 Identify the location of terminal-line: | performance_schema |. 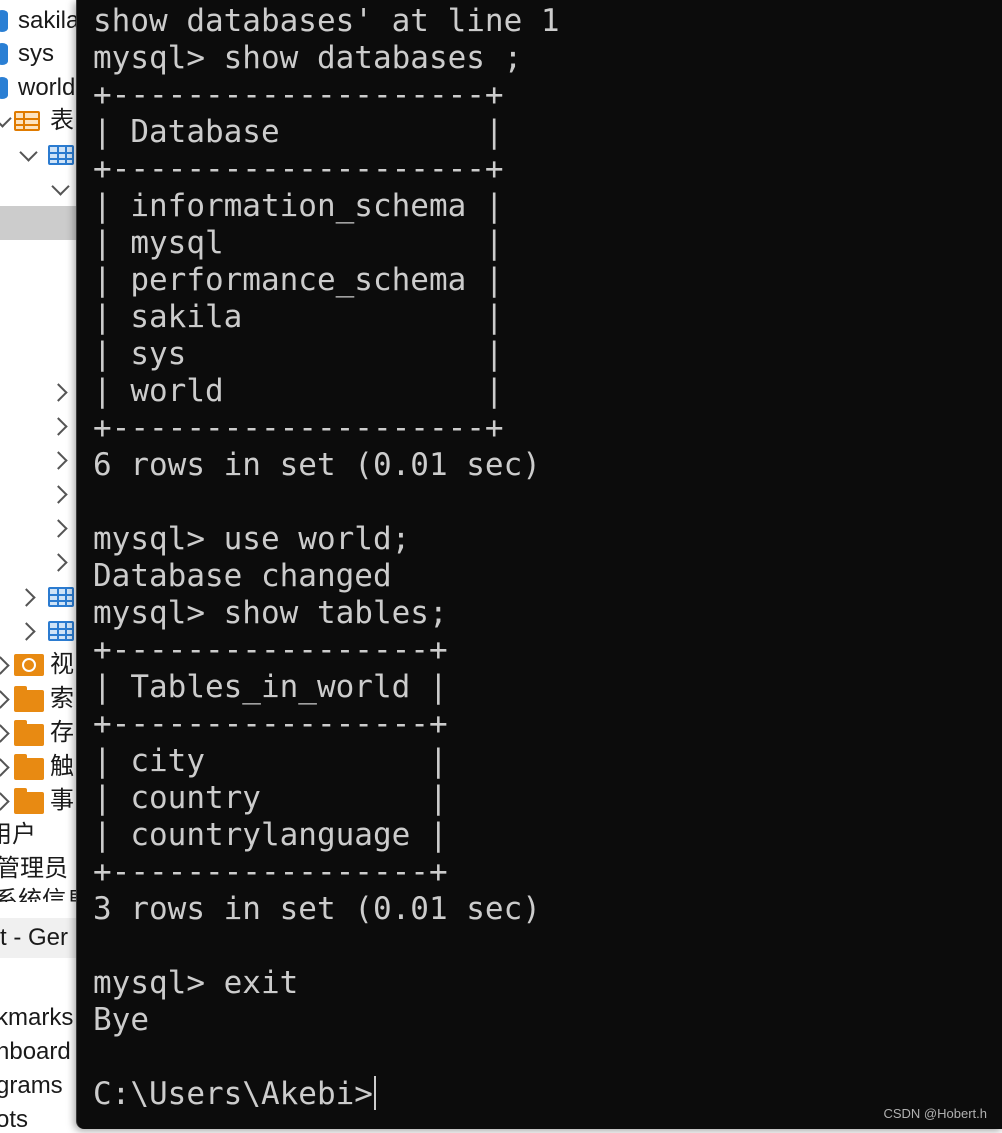
(298, 280).